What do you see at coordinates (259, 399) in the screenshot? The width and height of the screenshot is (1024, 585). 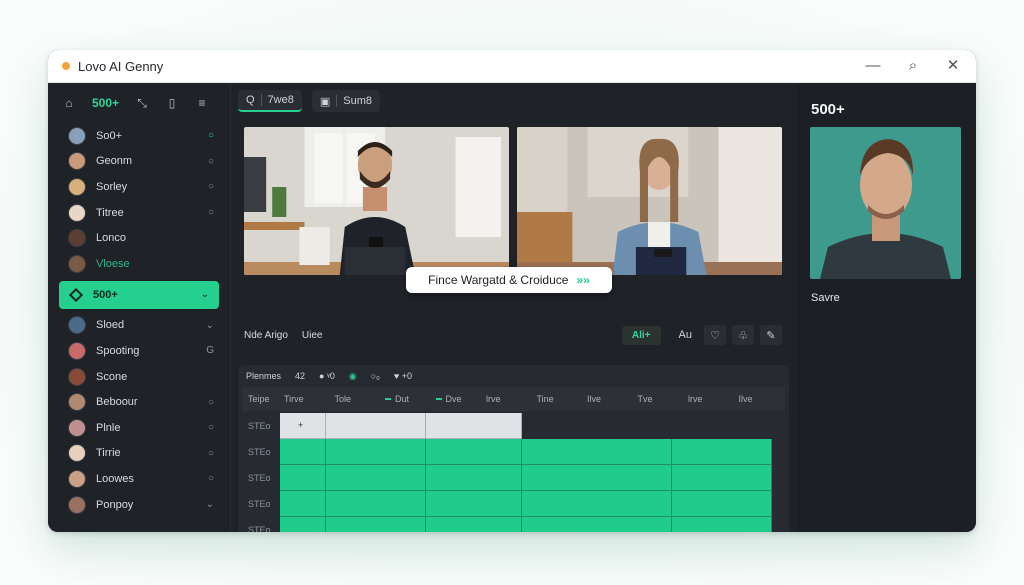 I see `row-header-label: Teipe` at bounding box center [259, 399].